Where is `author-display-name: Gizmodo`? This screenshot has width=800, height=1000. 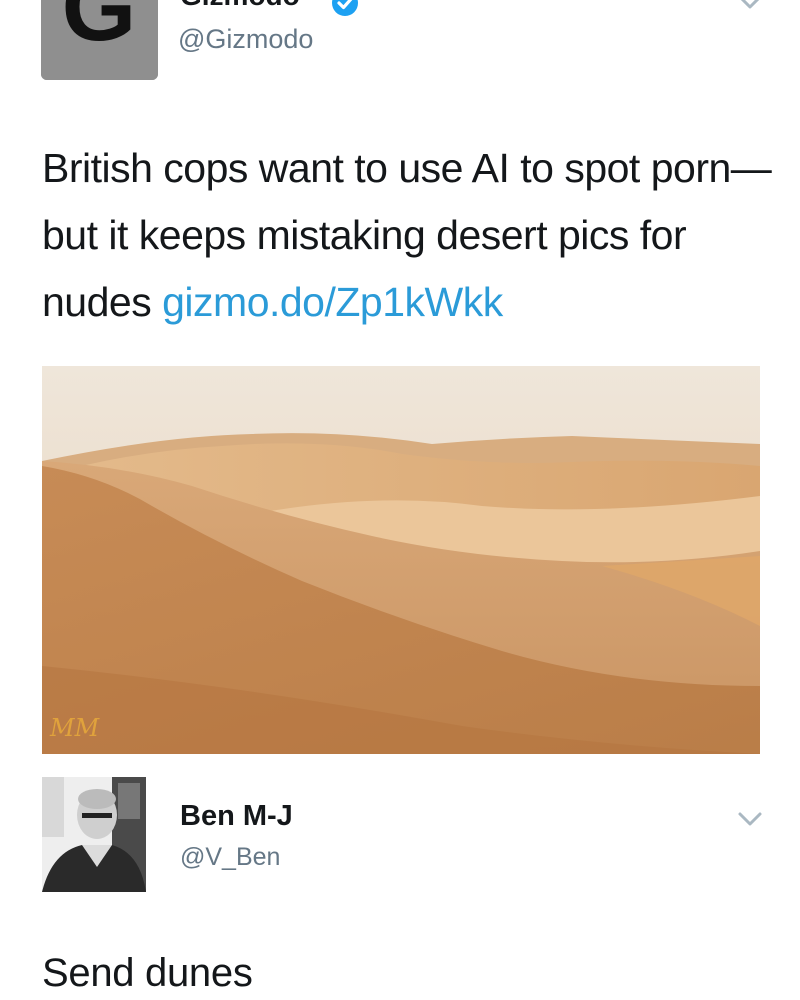
author-display-name: Gizmodo is located at coordinates (240, 6).